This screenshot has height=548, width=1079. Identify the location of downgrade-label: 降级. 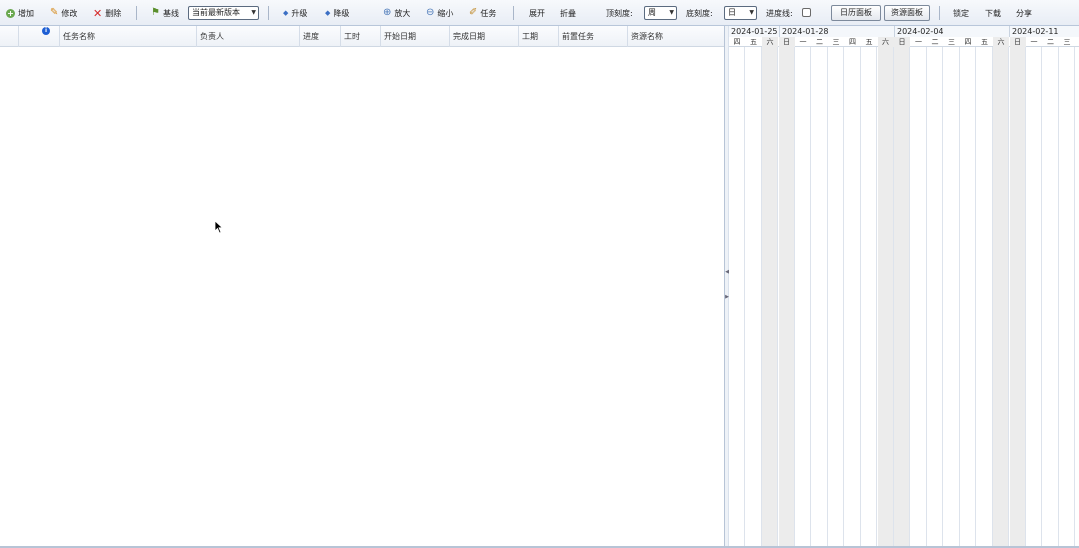
(341, 13).